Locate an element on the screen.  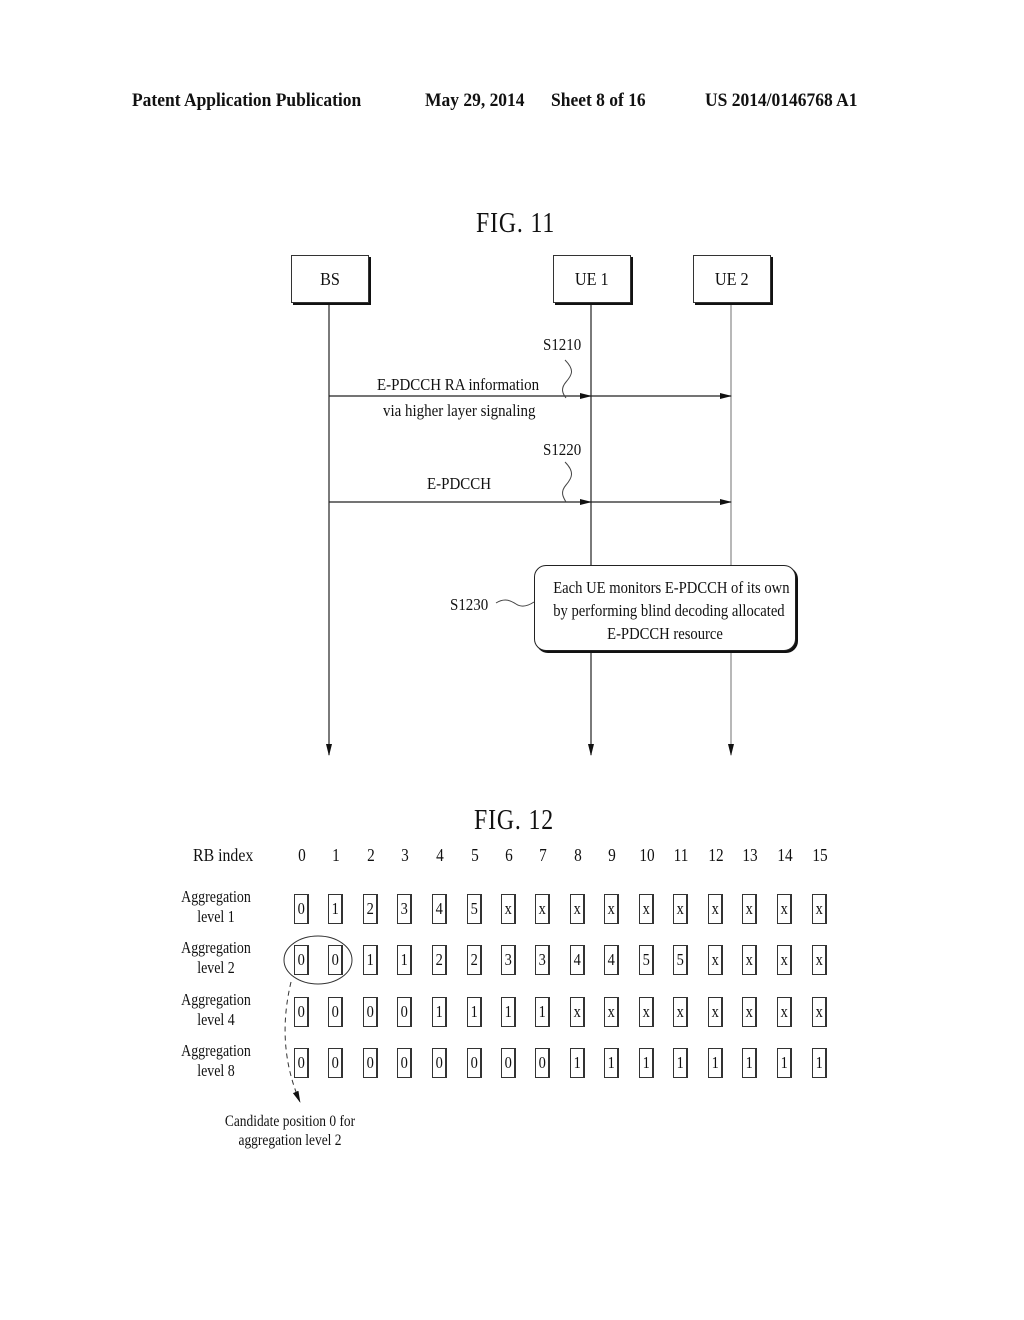
entity-ue2: UE 2 is located at coordinates (732, 279).